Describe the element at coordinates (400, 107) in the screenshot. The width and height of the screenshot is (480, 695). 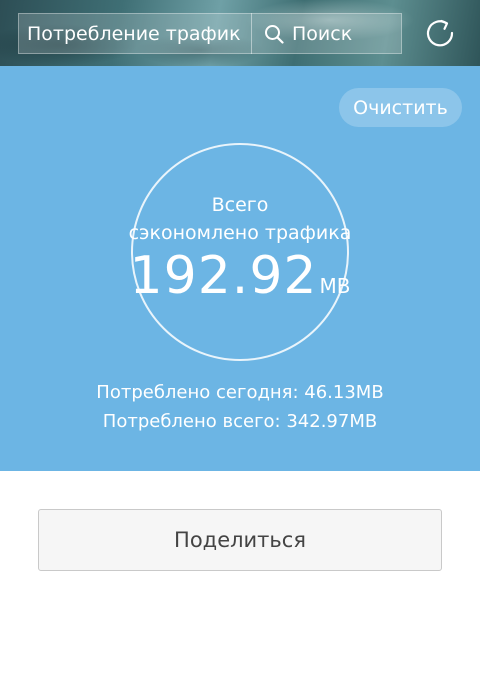
I see `clear-button: Очистить` at that location.